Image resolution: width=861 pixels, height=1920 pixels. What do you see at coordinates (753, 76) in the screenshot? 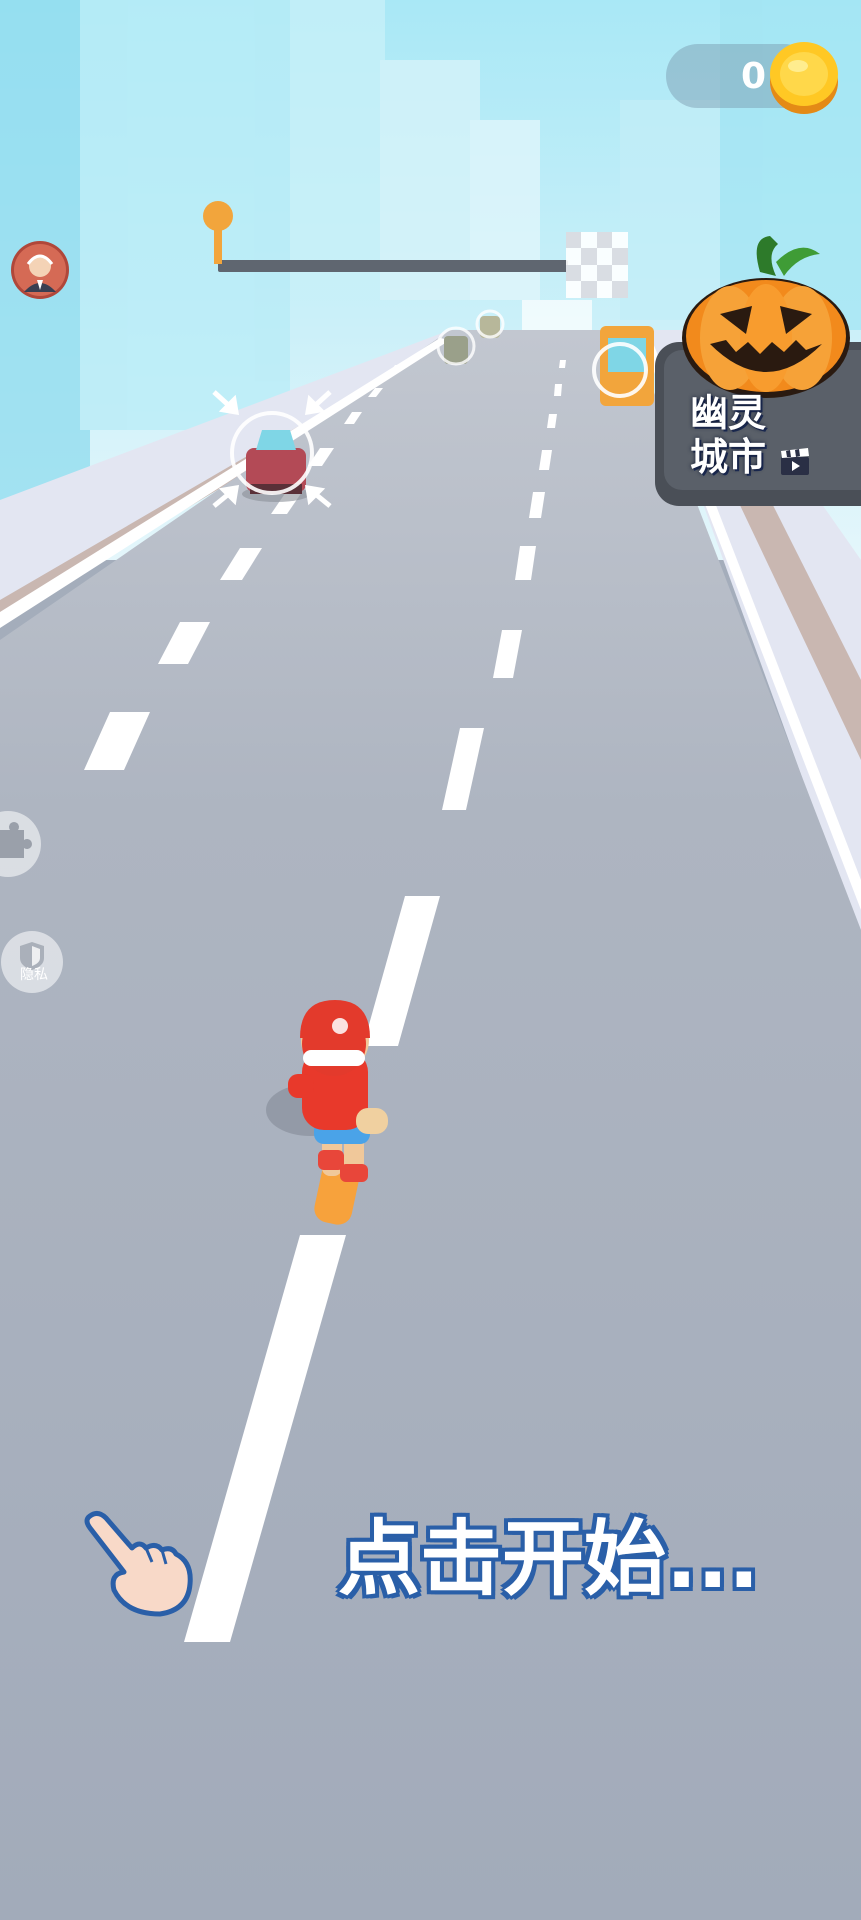
I see `coin-count: 0` at bounding box center [753, 76].